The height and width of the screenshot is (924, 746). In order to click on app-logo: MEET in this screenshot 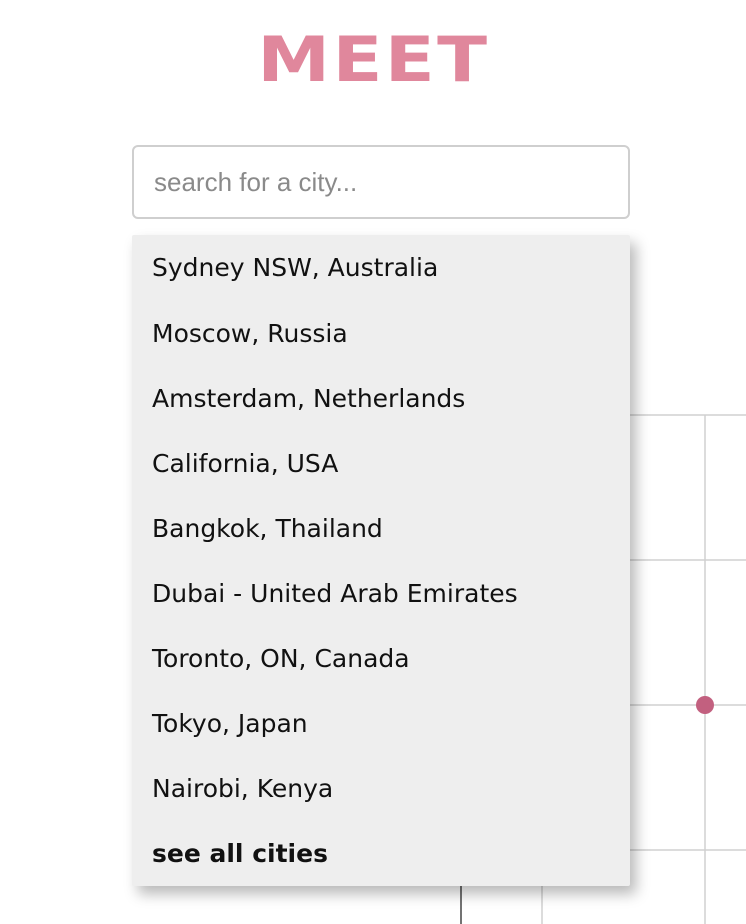, I will do `click(373, 60)`.